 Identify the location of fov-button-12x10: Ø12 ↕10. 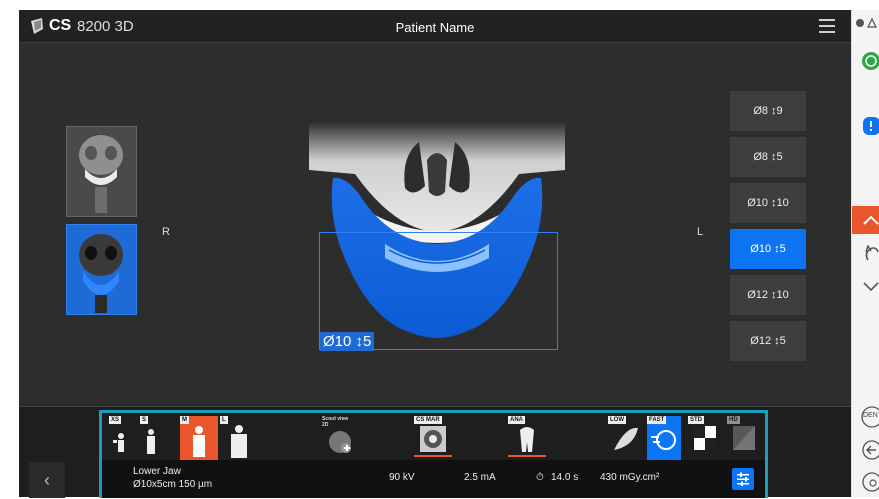
(768, 295).